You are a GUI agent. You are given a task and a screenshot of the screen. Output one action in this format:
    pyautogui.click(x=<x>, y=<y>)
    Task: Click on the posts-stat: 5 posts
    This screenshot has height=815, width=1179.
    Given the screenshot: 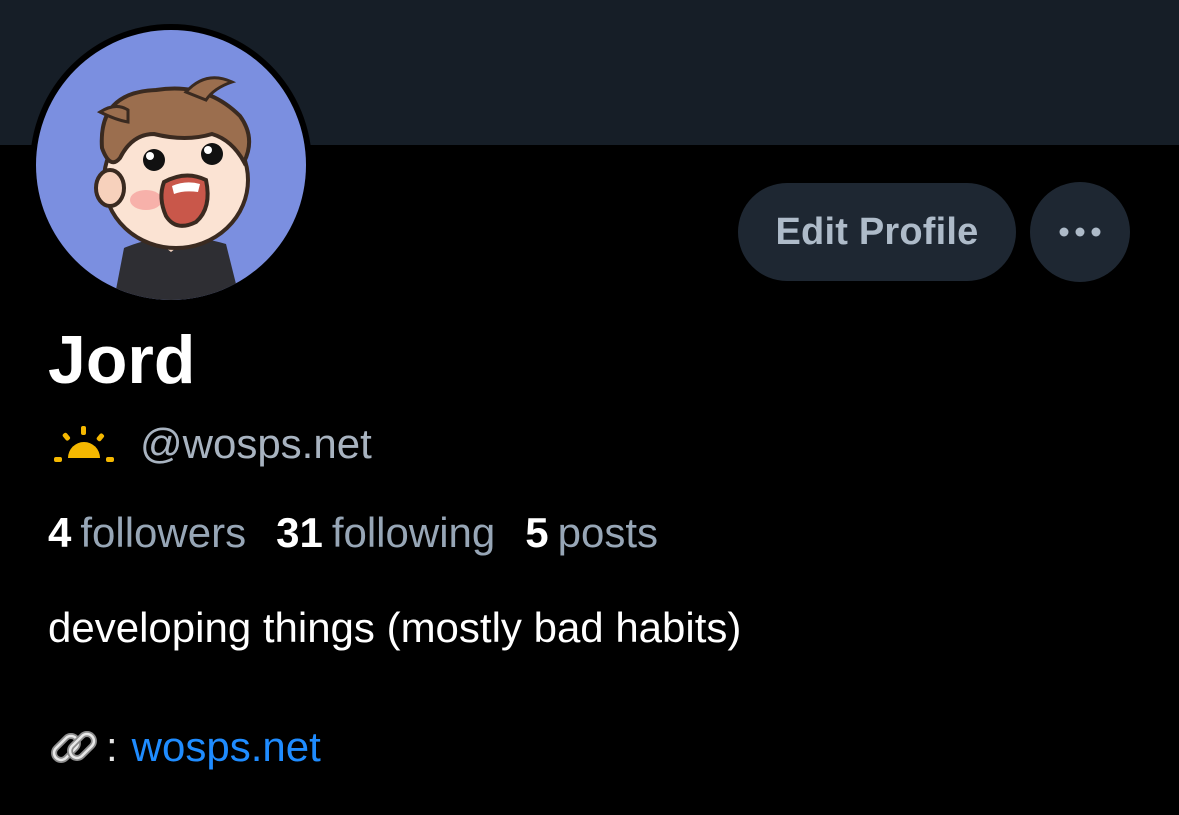 What is the action you would take?
    pyautogui.click(x=591, y=533)
    